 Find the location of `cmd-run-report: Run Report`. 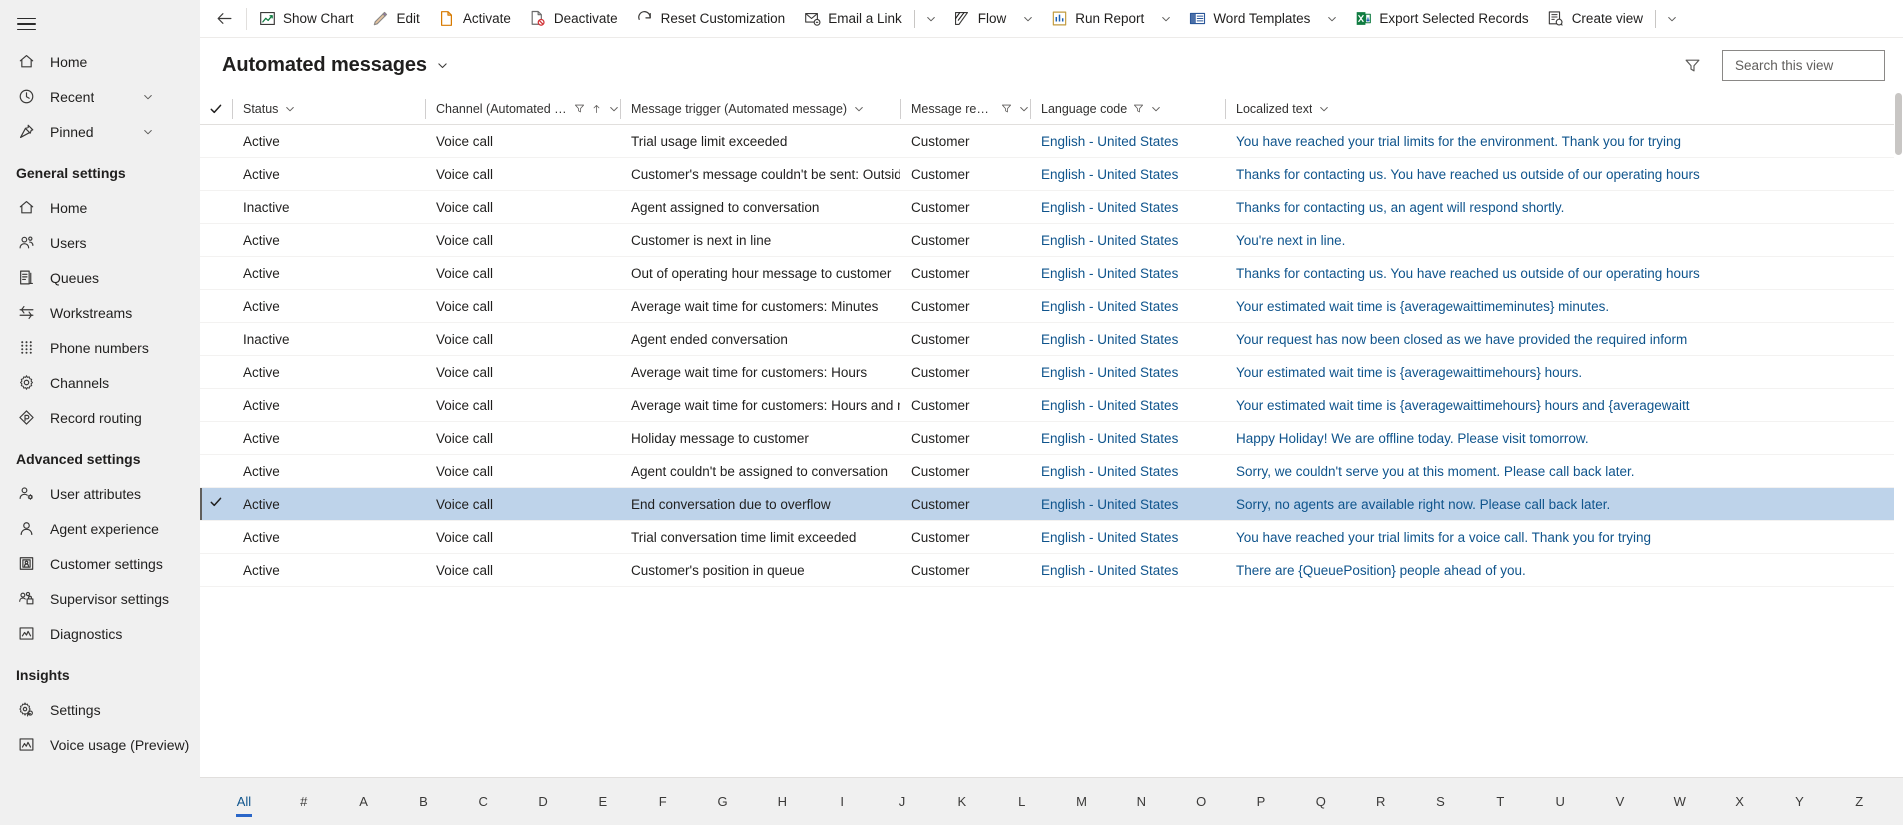

cmd-run-report: Run Report is located at coordinates (1097, 19).